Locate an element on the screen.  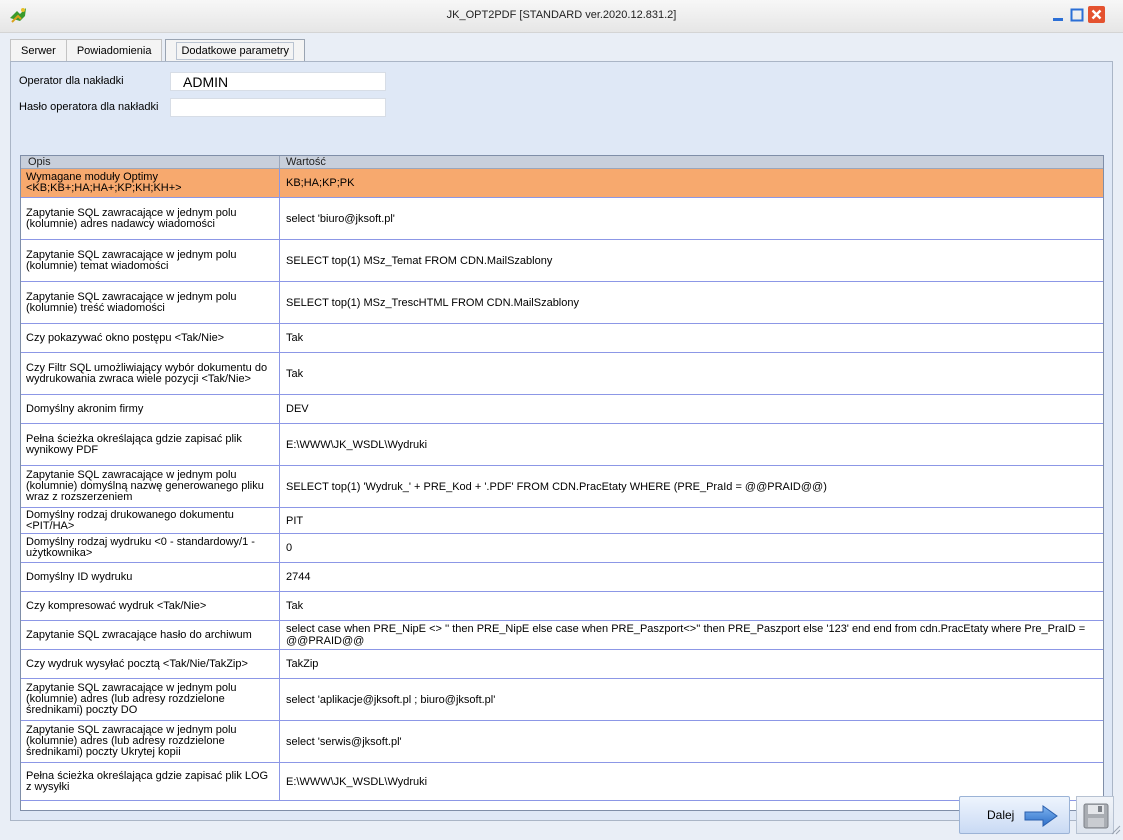
column-header-value: Wartość is located at coordinates (306, 162).